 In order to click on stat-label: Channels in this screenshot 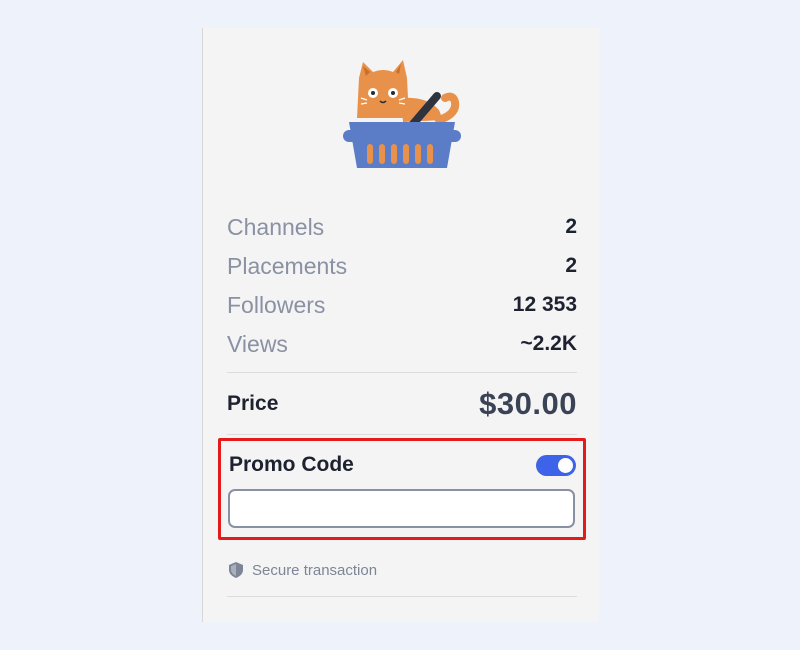, I will do `click(276, 226)`.